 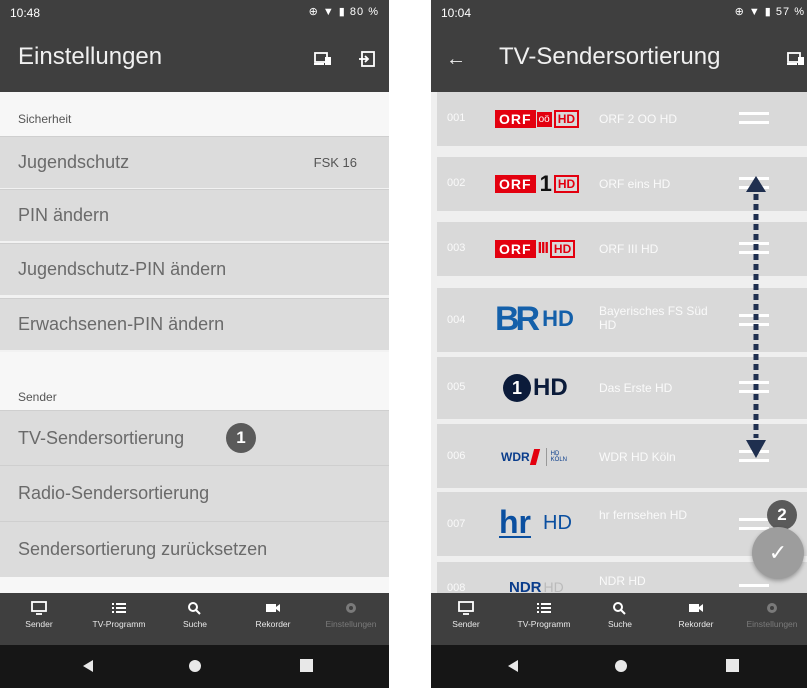 I want to click on setting-jugendschutz-pin: Jugendschutz-PIN ändern, so click(x=194, y=269).